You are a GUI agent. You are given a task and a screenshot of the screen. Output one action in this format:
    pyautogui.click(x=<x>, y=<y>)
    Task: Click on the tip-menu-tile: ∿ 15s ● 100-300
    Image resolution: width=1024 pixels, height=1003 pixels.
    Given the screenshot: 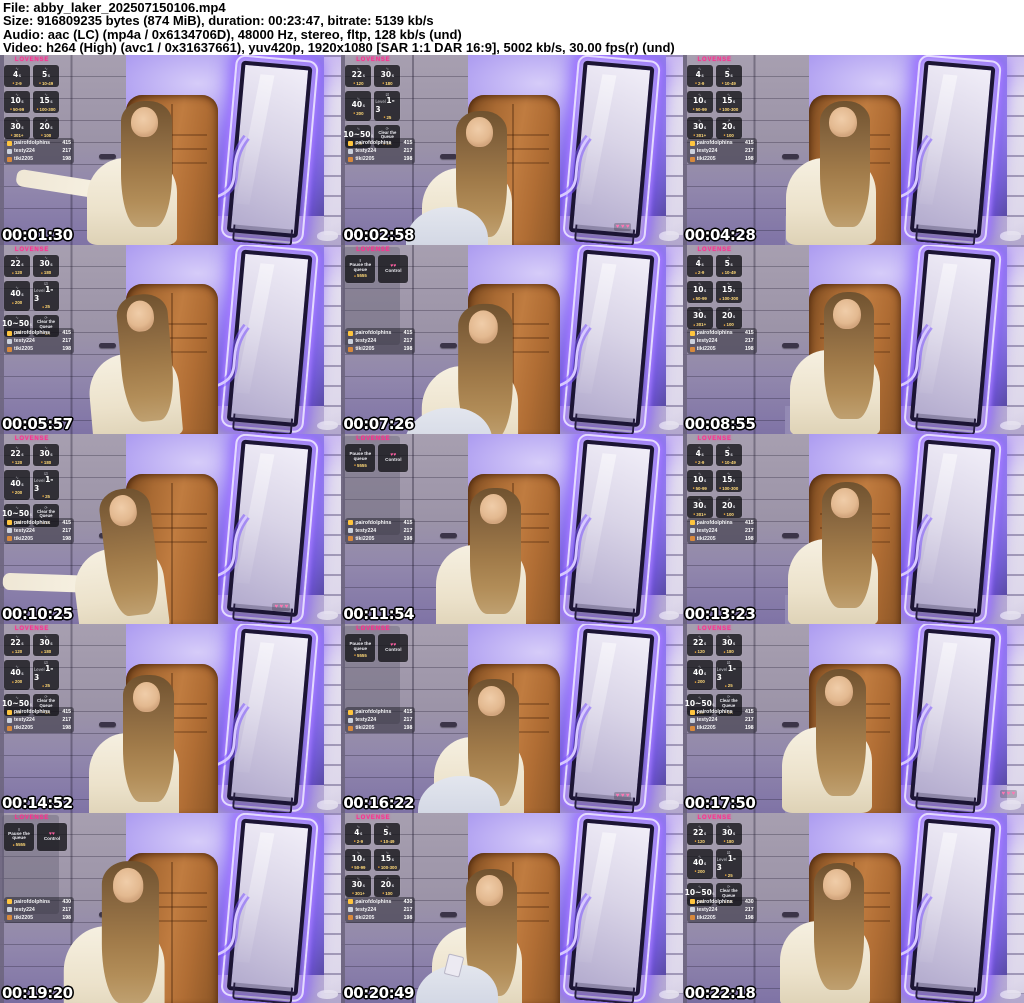 What is the action you would take?
    pyautogui.click(x=728, y=481)
    